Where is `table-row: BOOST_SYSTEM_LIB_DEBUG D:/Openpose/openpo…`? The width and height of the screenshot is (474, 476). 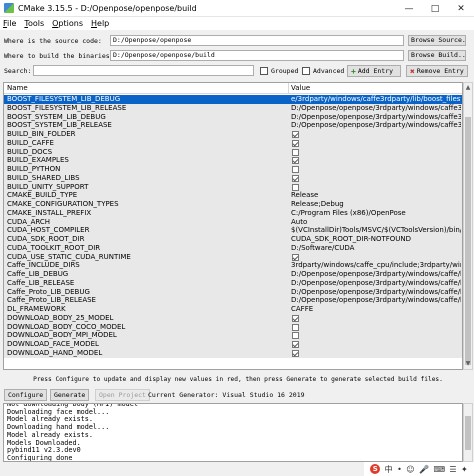 table-row: BOOST_SYSTEM_LIB_DEBUG D:/Openpose/openpo… is located at coordinates (233, 117).